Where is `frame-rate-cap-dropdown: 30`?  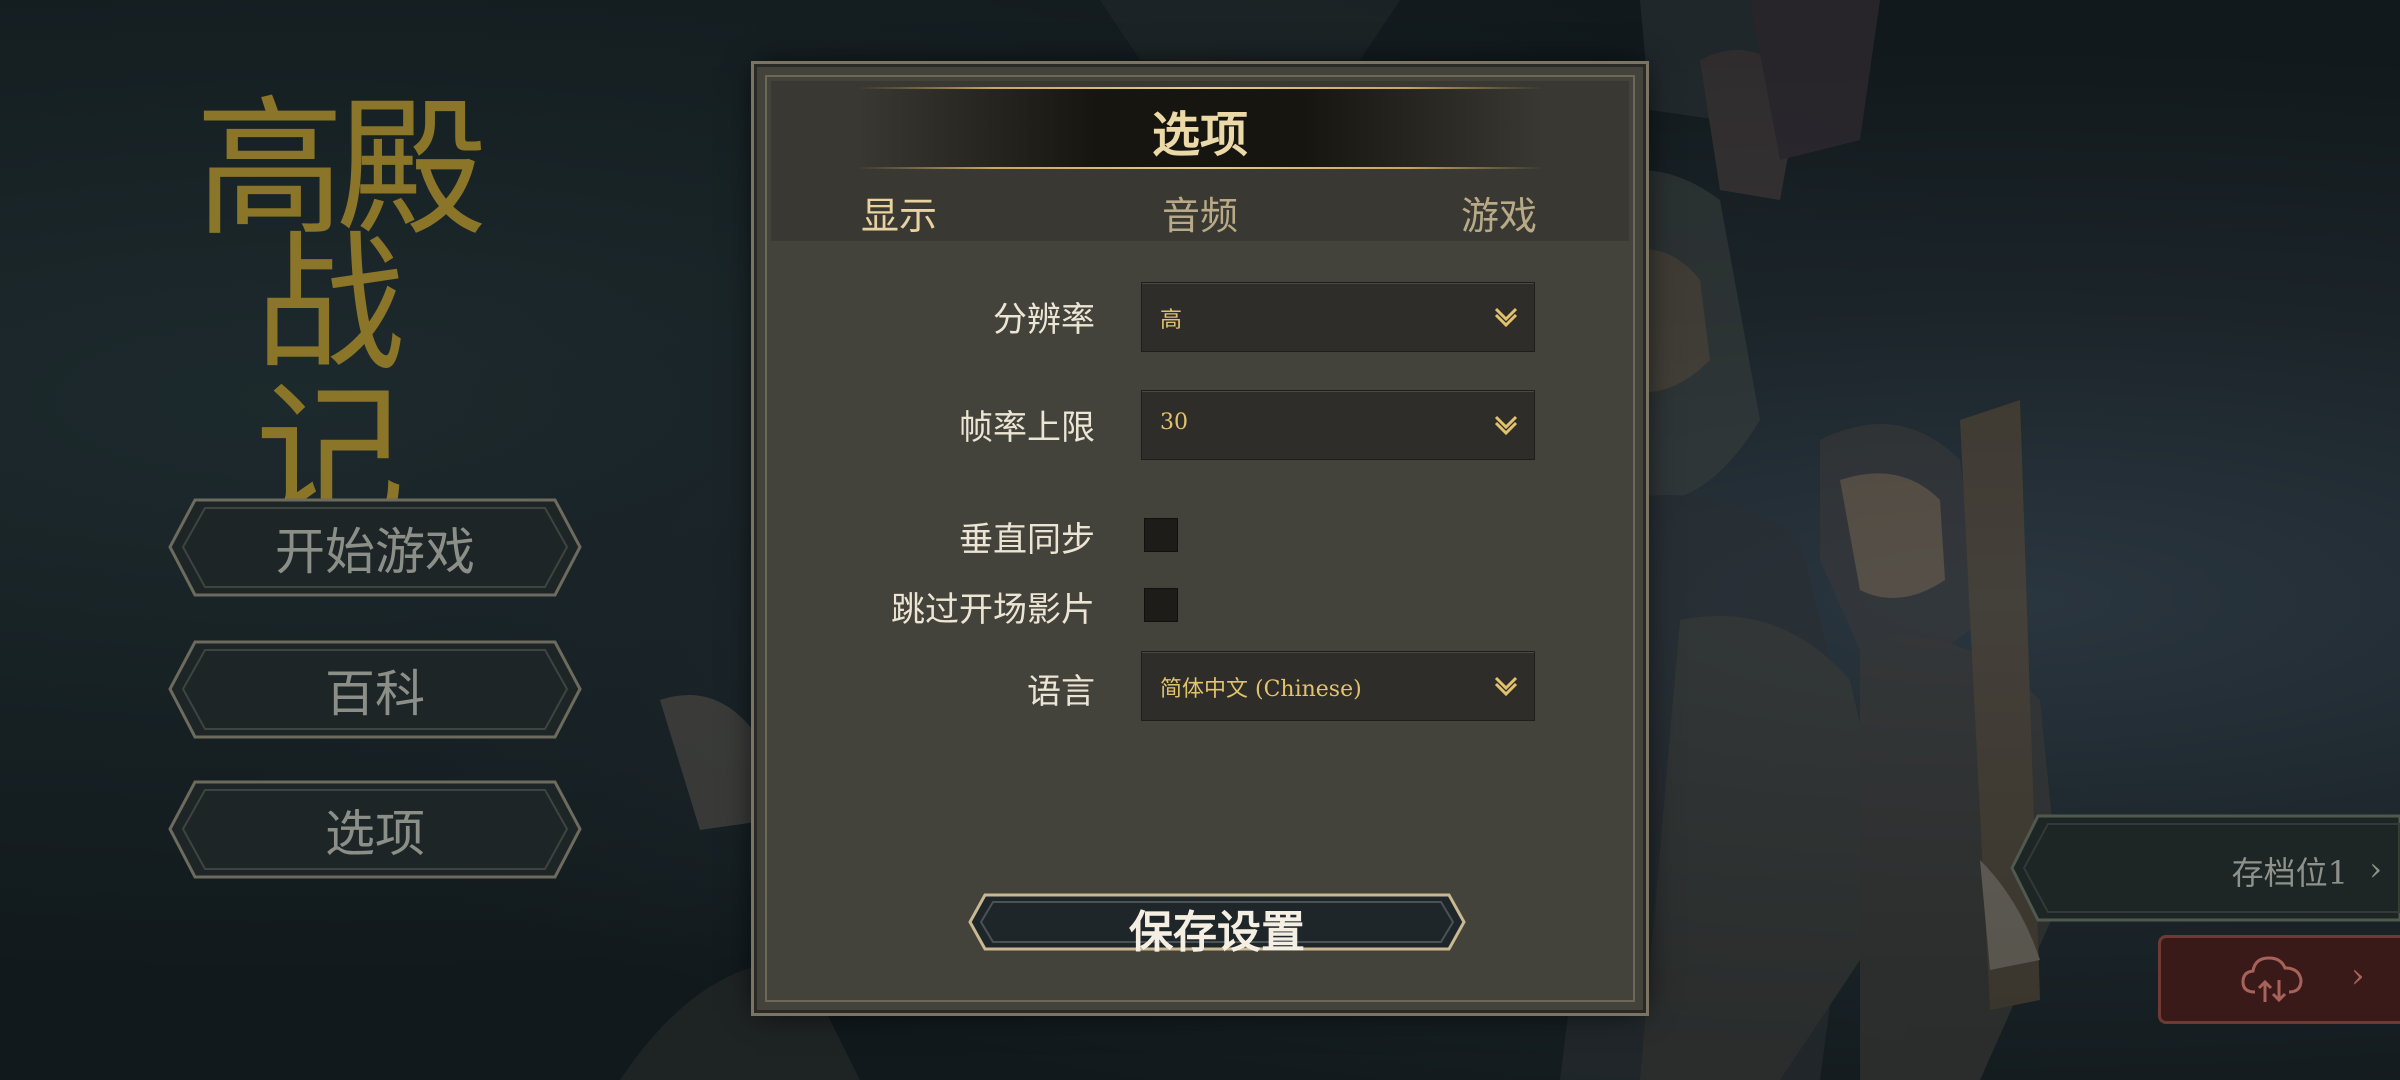 frame-rate-cap-dropdown: 30 is located at coordinates (1338, 425).